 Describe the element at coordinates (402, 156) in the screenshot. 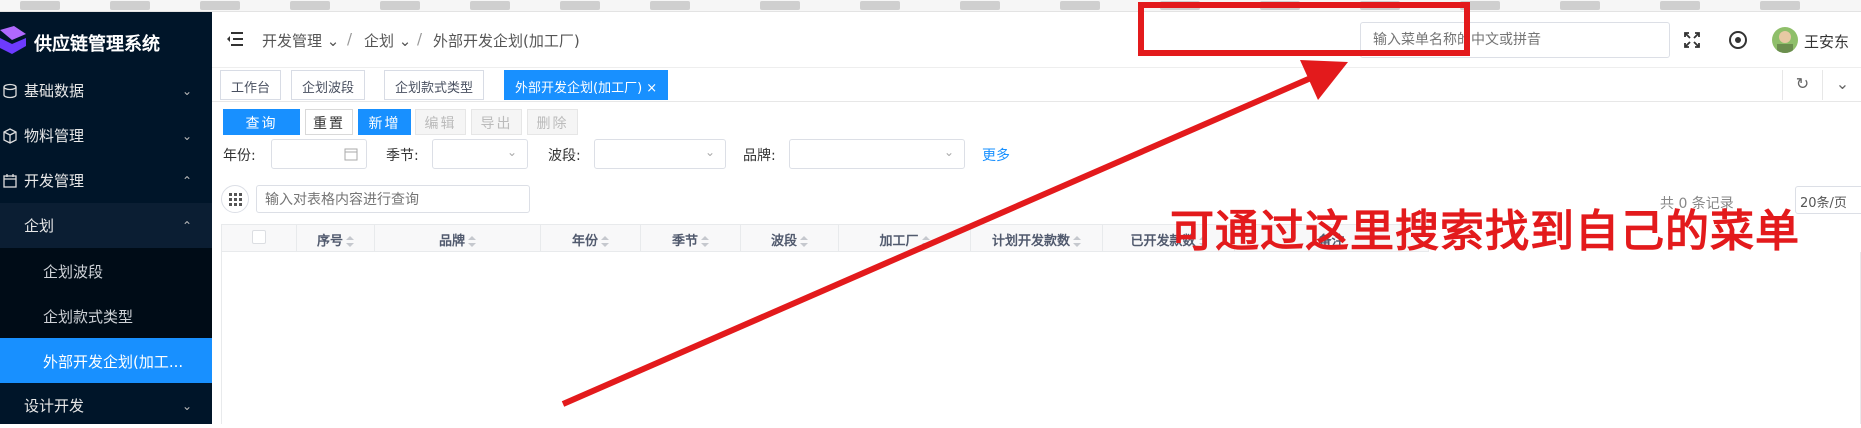

I see `filter-label-season: 季节:` at that location.